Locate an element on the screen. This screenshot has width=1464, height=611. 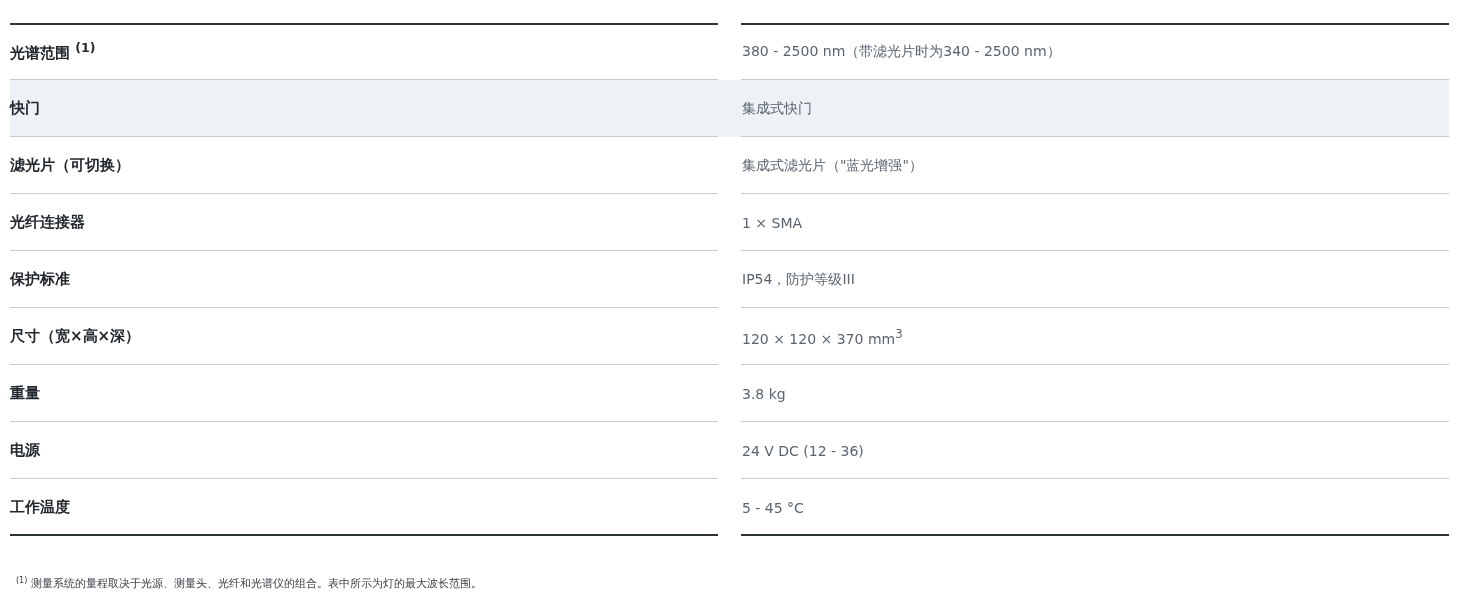
spec-value: 集成式快门 is located at coordinates (777, 108).